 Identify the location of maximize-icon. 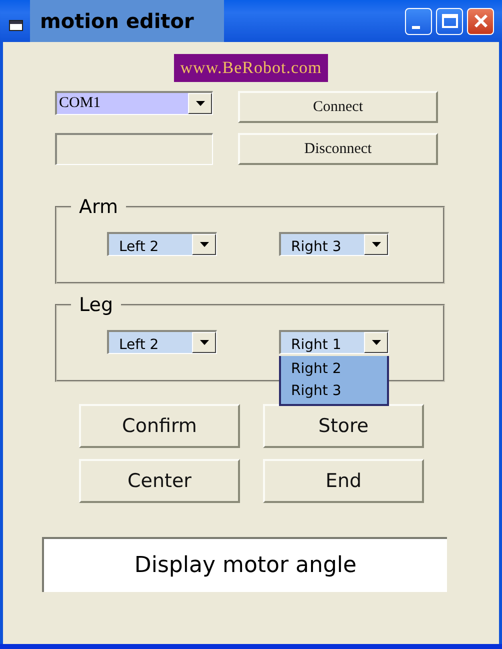
(450, 21).